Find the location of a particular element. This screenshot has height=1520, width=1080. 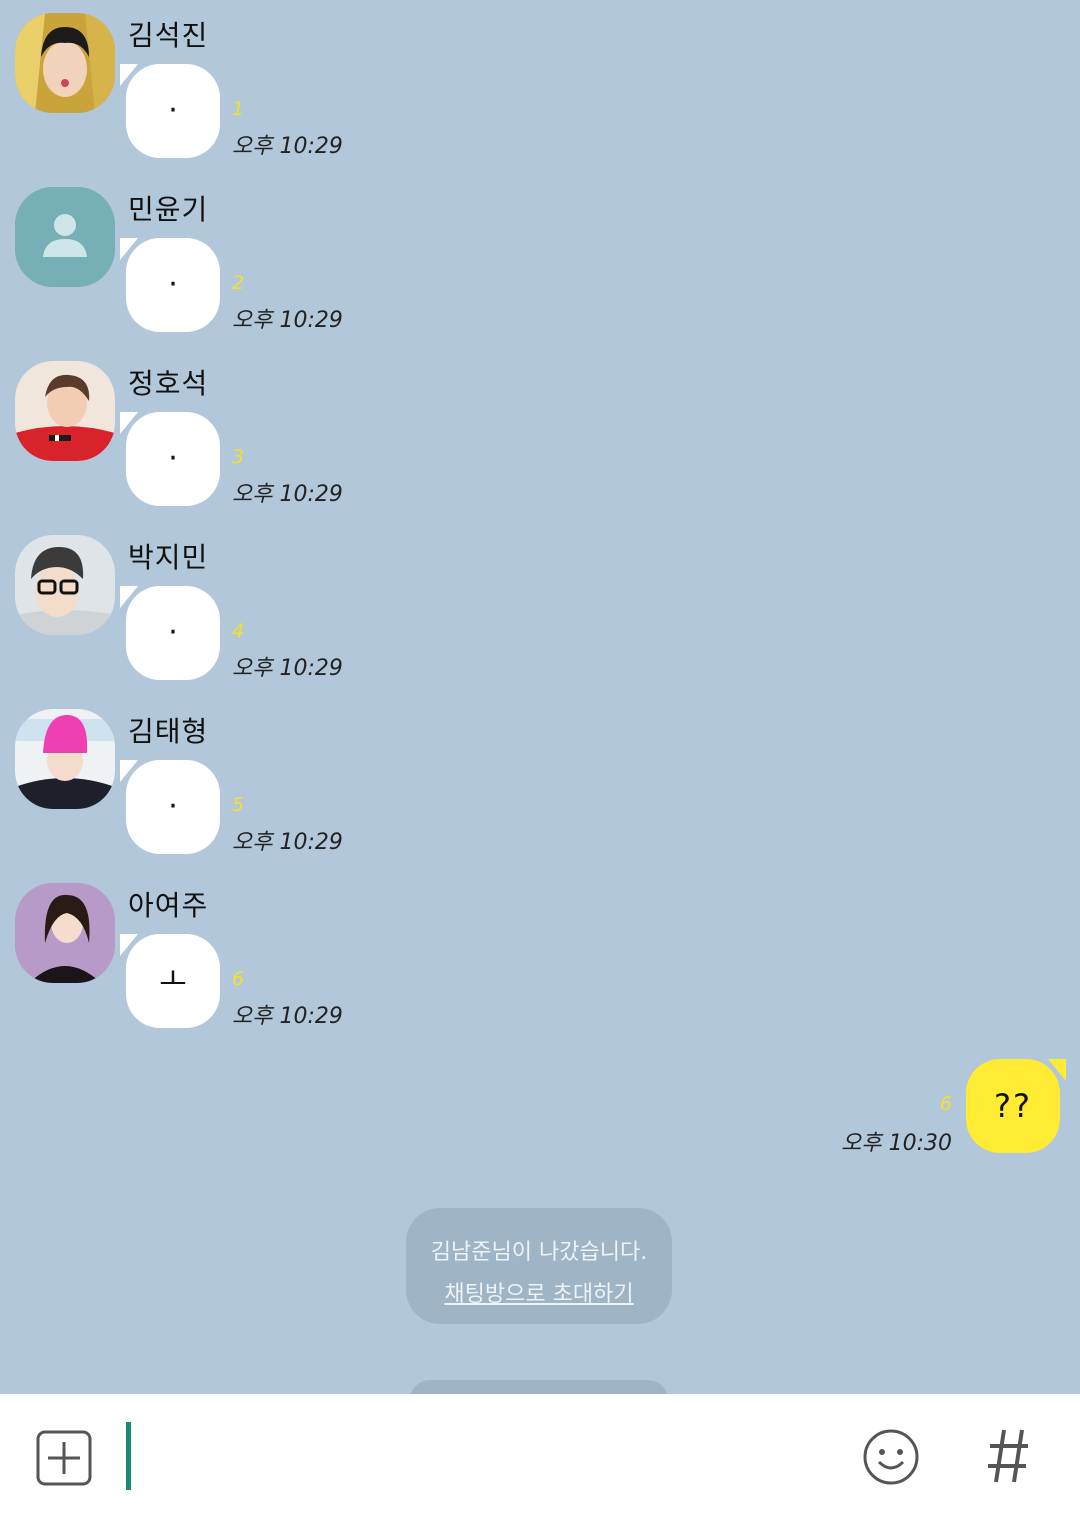

input-bar is located at coordinates (540, 1457).